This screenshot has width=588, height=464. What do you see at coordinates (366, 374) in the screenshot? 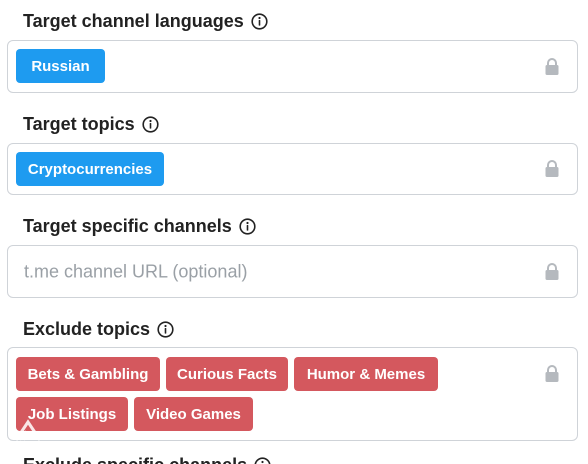
I see `chip-humor-memes: Humor & Memes` at bounding box center [366, 374].